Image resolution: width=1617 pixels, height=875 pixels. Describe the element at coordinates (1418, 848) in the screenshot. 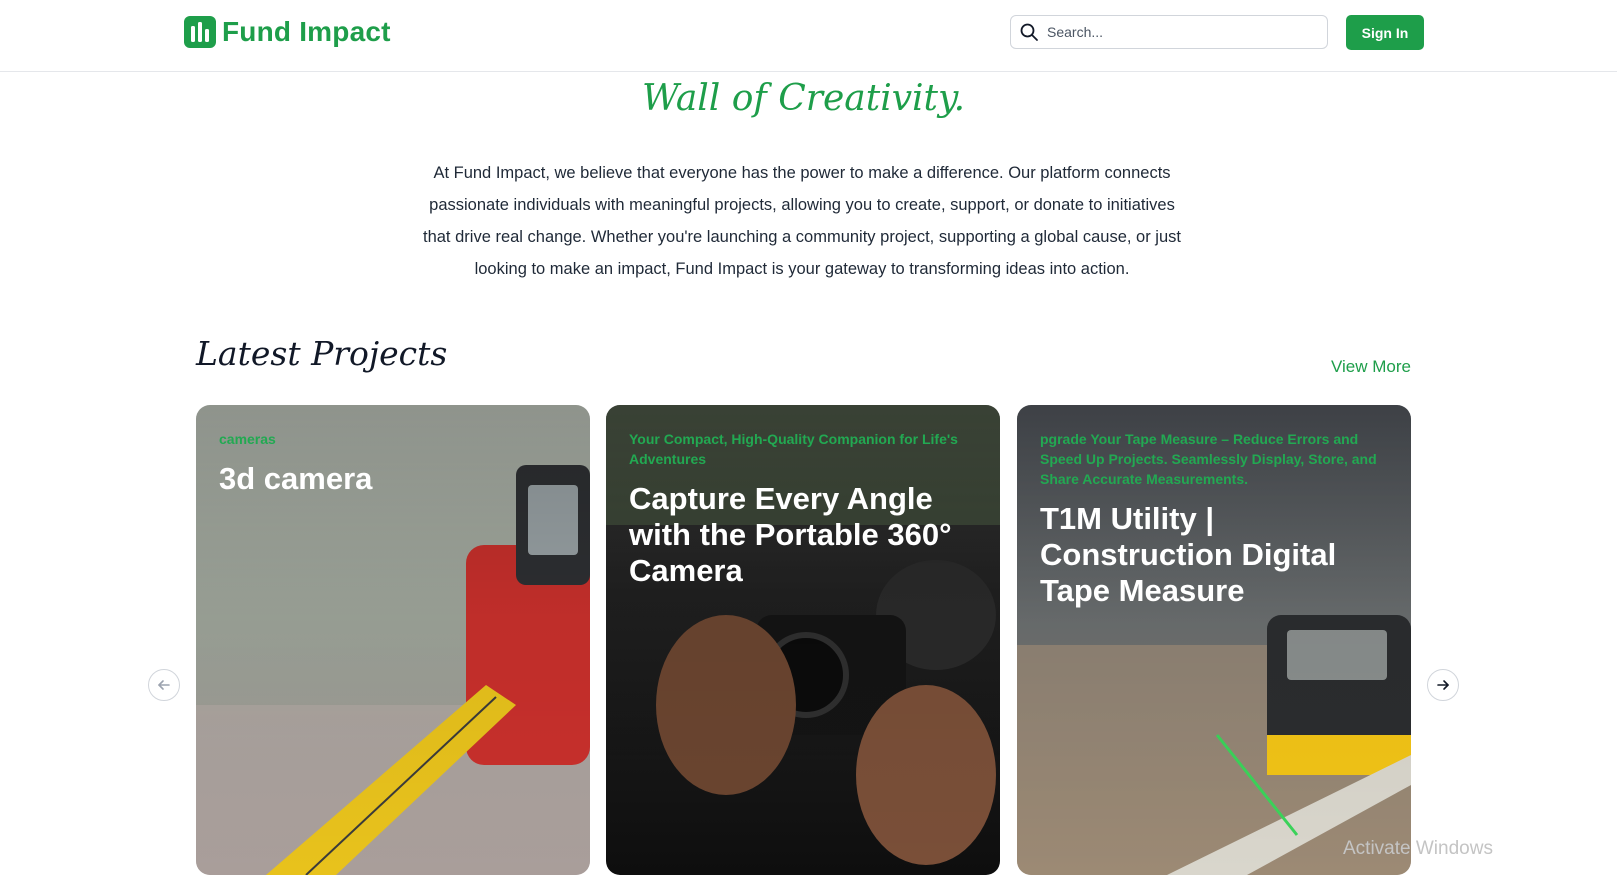

I see `os-activation-watermark: Activate Windows` at that location.